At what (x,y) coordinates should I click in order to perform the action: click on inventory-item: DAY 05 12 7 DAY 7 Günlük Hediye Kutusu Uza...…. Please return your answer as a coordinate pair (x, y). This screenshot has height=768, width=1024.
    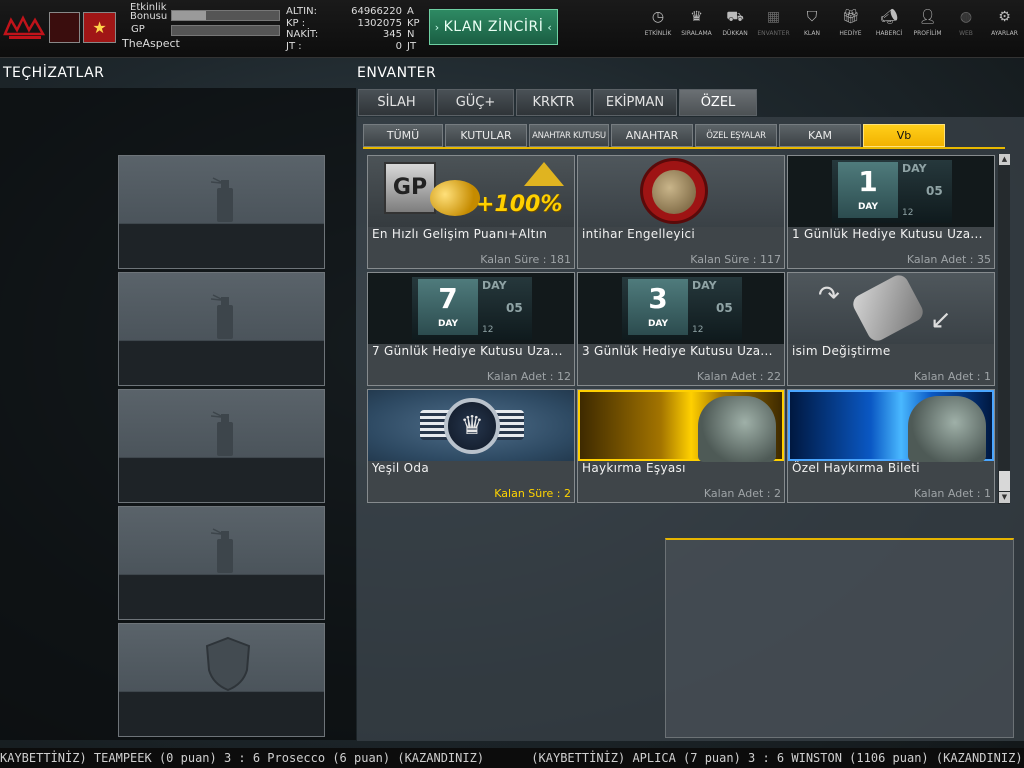
    Looking at the image, I should click on (471, 329).